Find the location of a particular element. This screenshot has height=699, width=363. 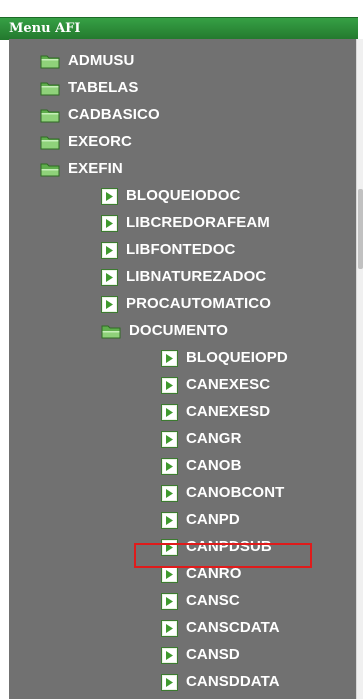

tree-node-label: LIBCREDORAFEAM is located at coordinates (198, 222).